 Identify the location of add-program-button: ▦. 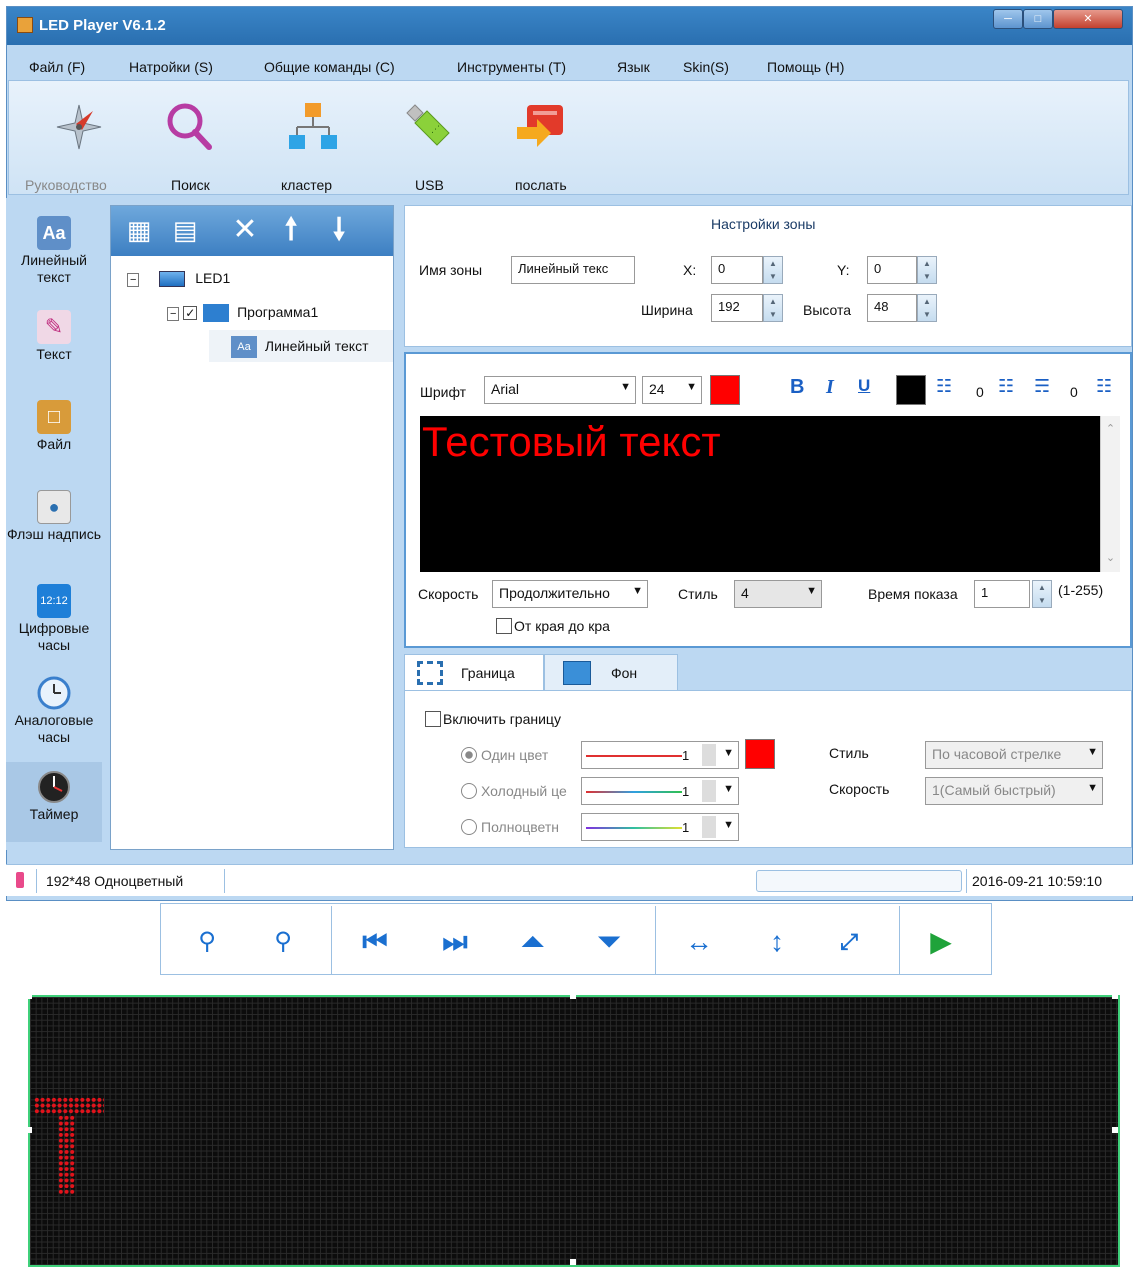
(139, 230).